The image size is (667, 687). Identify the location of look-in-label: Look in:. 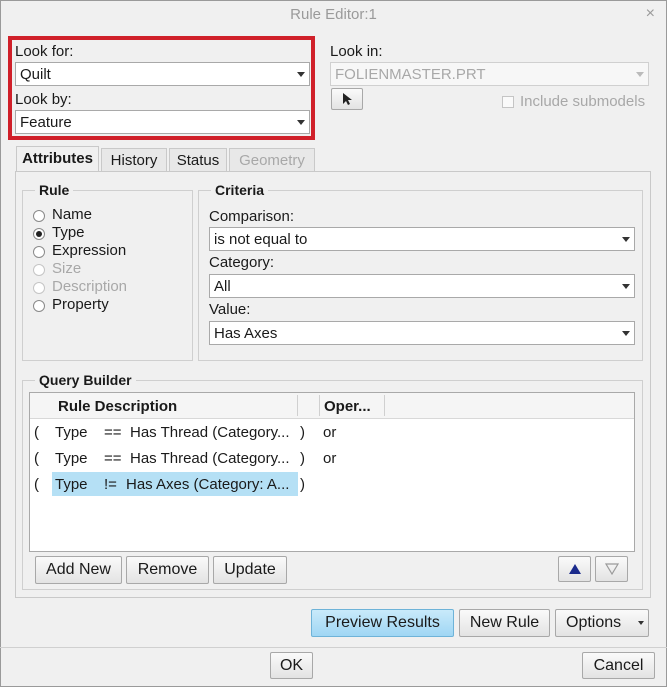
(356, 51).